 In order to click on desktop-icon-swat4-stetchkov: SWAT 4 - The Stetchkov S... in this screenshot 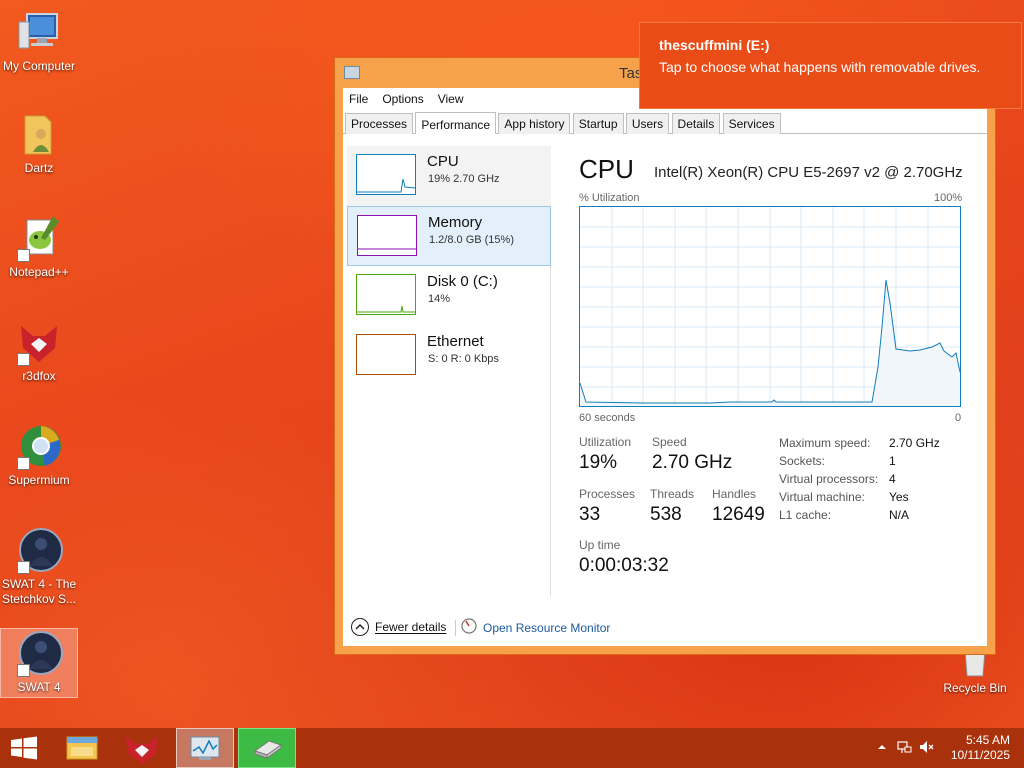, I will do `click(39, 566)`.